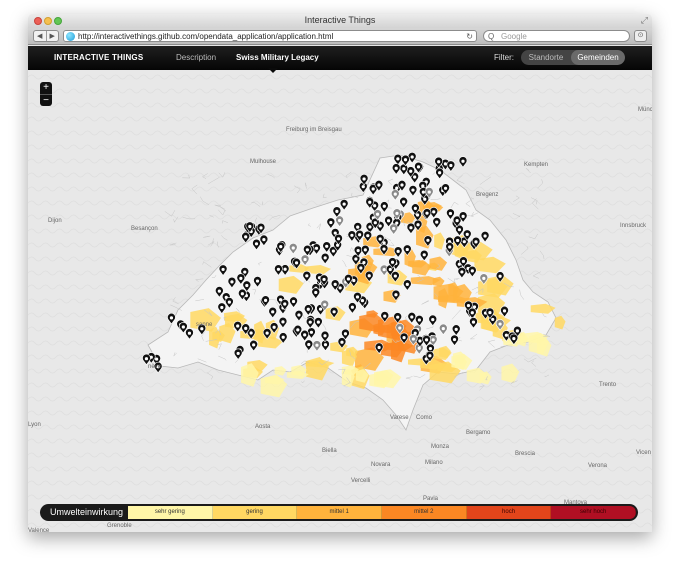 This screenshot has height=570, width=680. I want to click on place-label: Pavia, so click(431, 499).